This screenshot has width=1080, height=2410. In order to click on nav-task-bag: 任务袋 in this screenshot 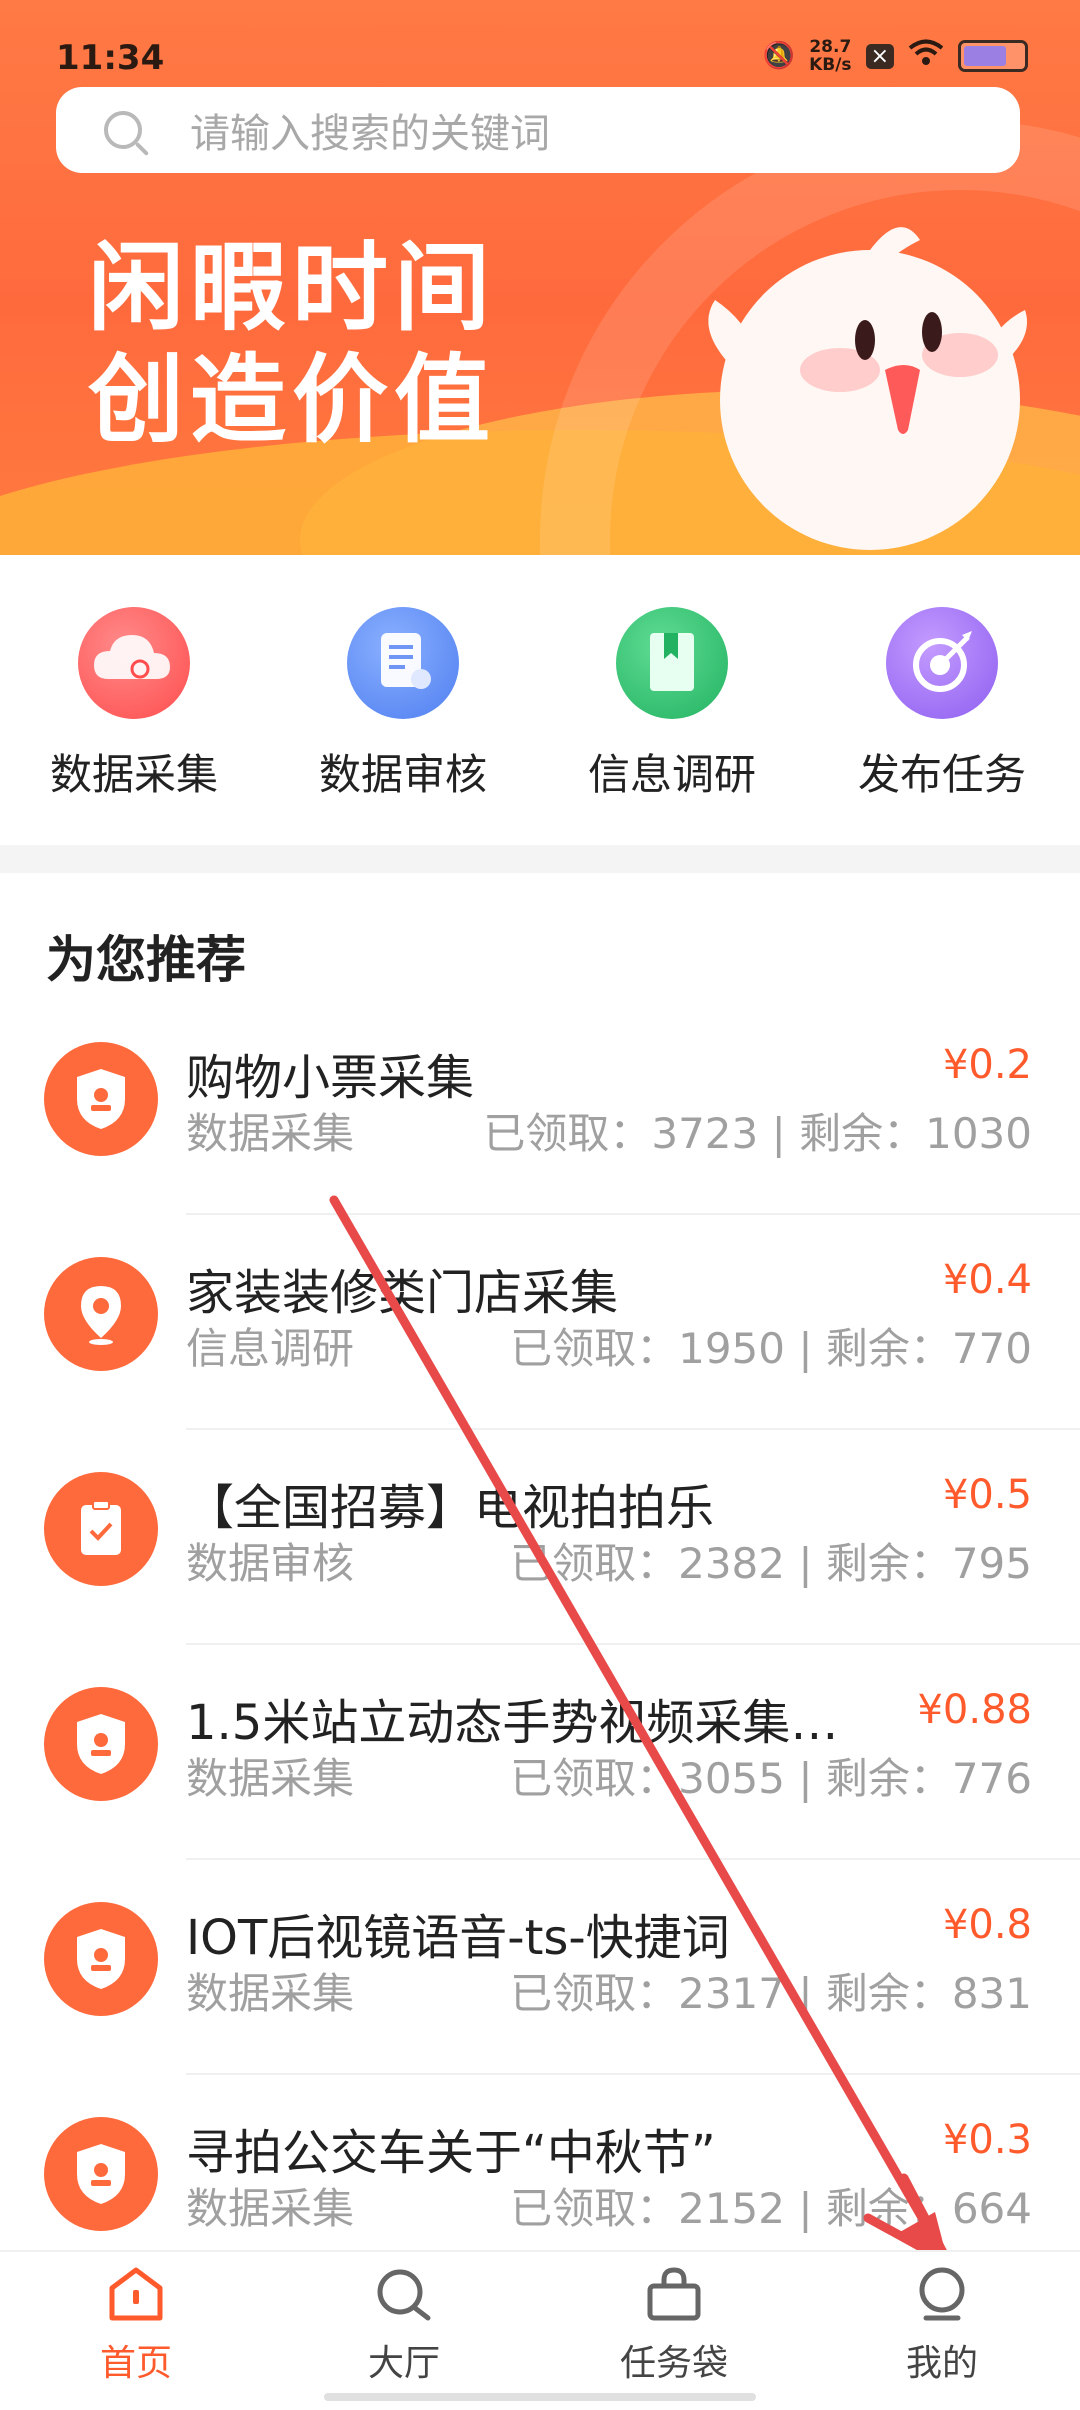, I will do `click(674, 2326)`.